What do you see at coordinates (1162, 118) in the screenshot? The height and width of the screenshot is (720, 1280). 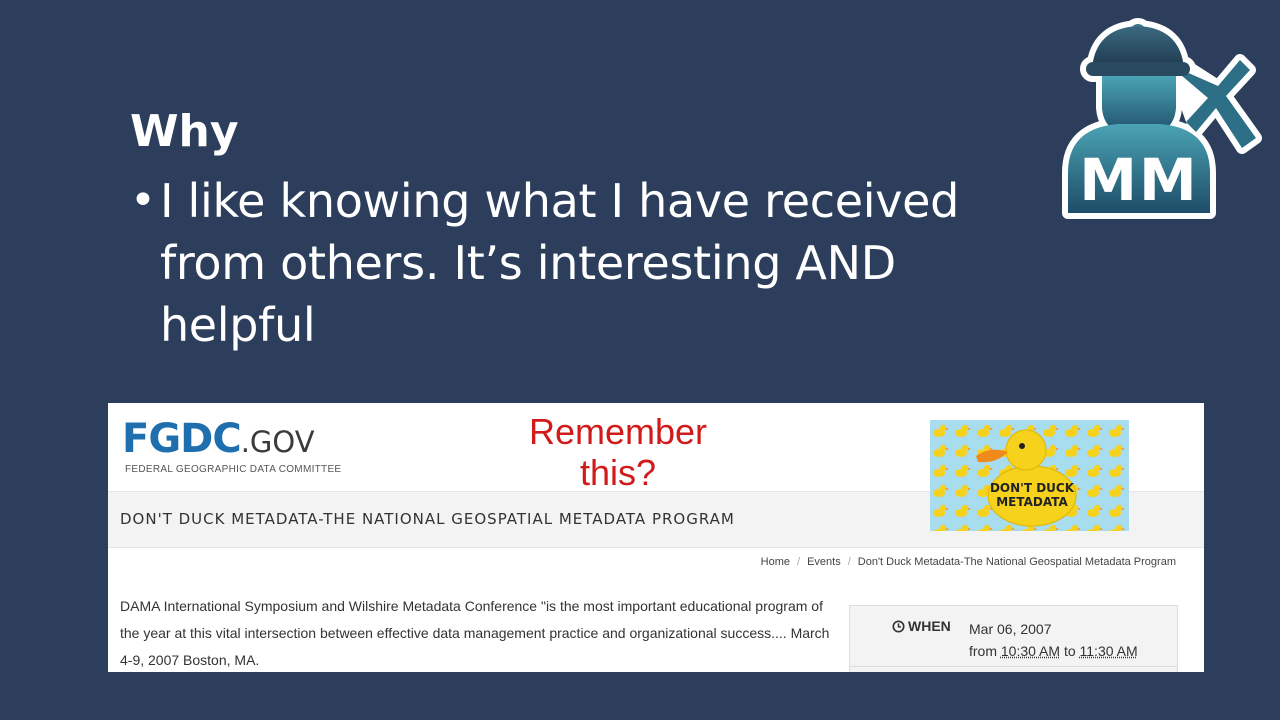 I see `miner-logo-icon: MM` at bounding box center [1162, 118].